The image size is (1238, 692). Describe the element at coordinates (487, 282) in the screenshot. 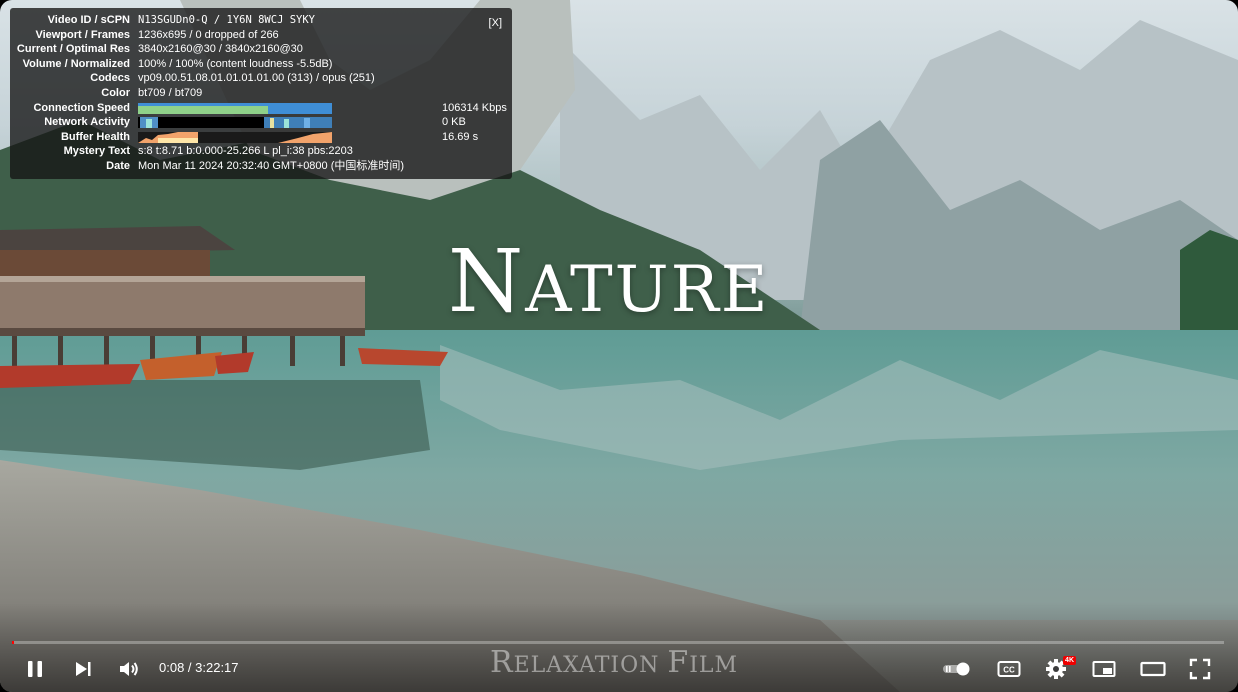

I see `title-initial: N` at that location.